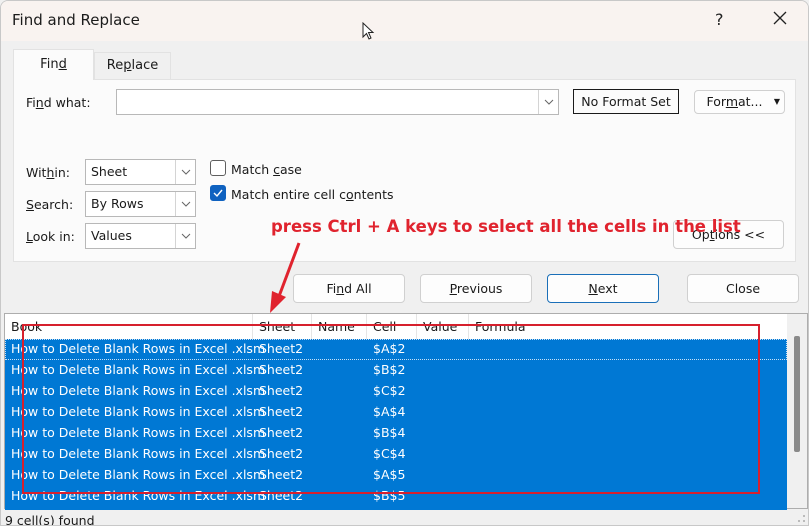 The image size is (809, 526). I want to click on match-entire-cell-label: Match entire cell contents, so click(312, 194).